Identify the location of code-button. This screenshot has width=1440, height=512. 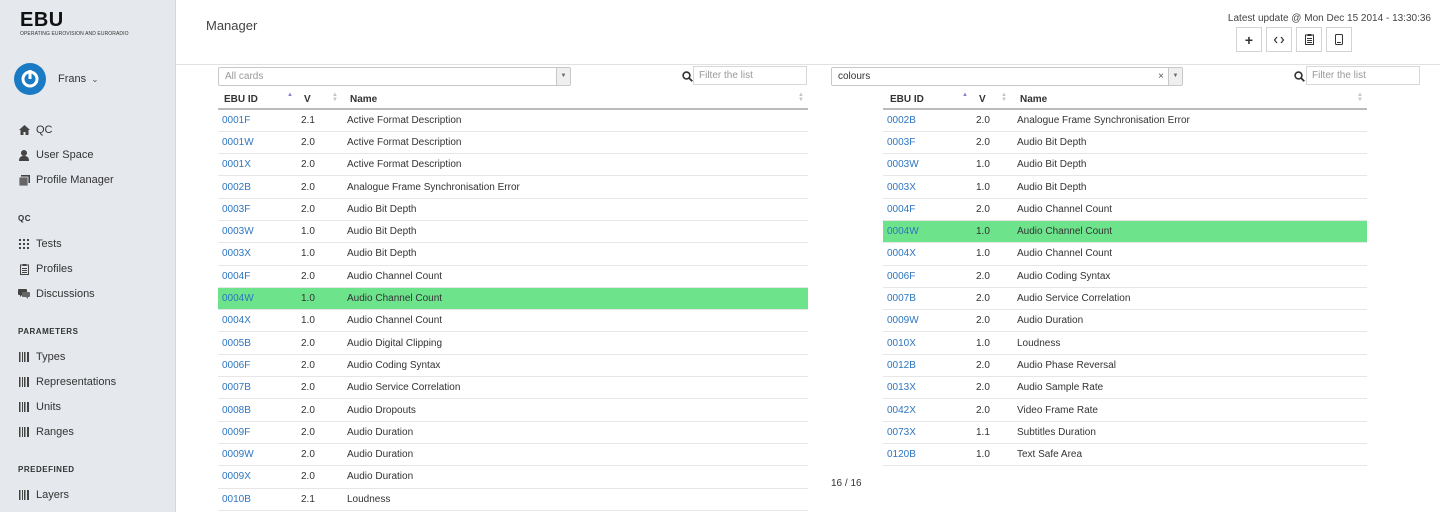
(1279, 39).